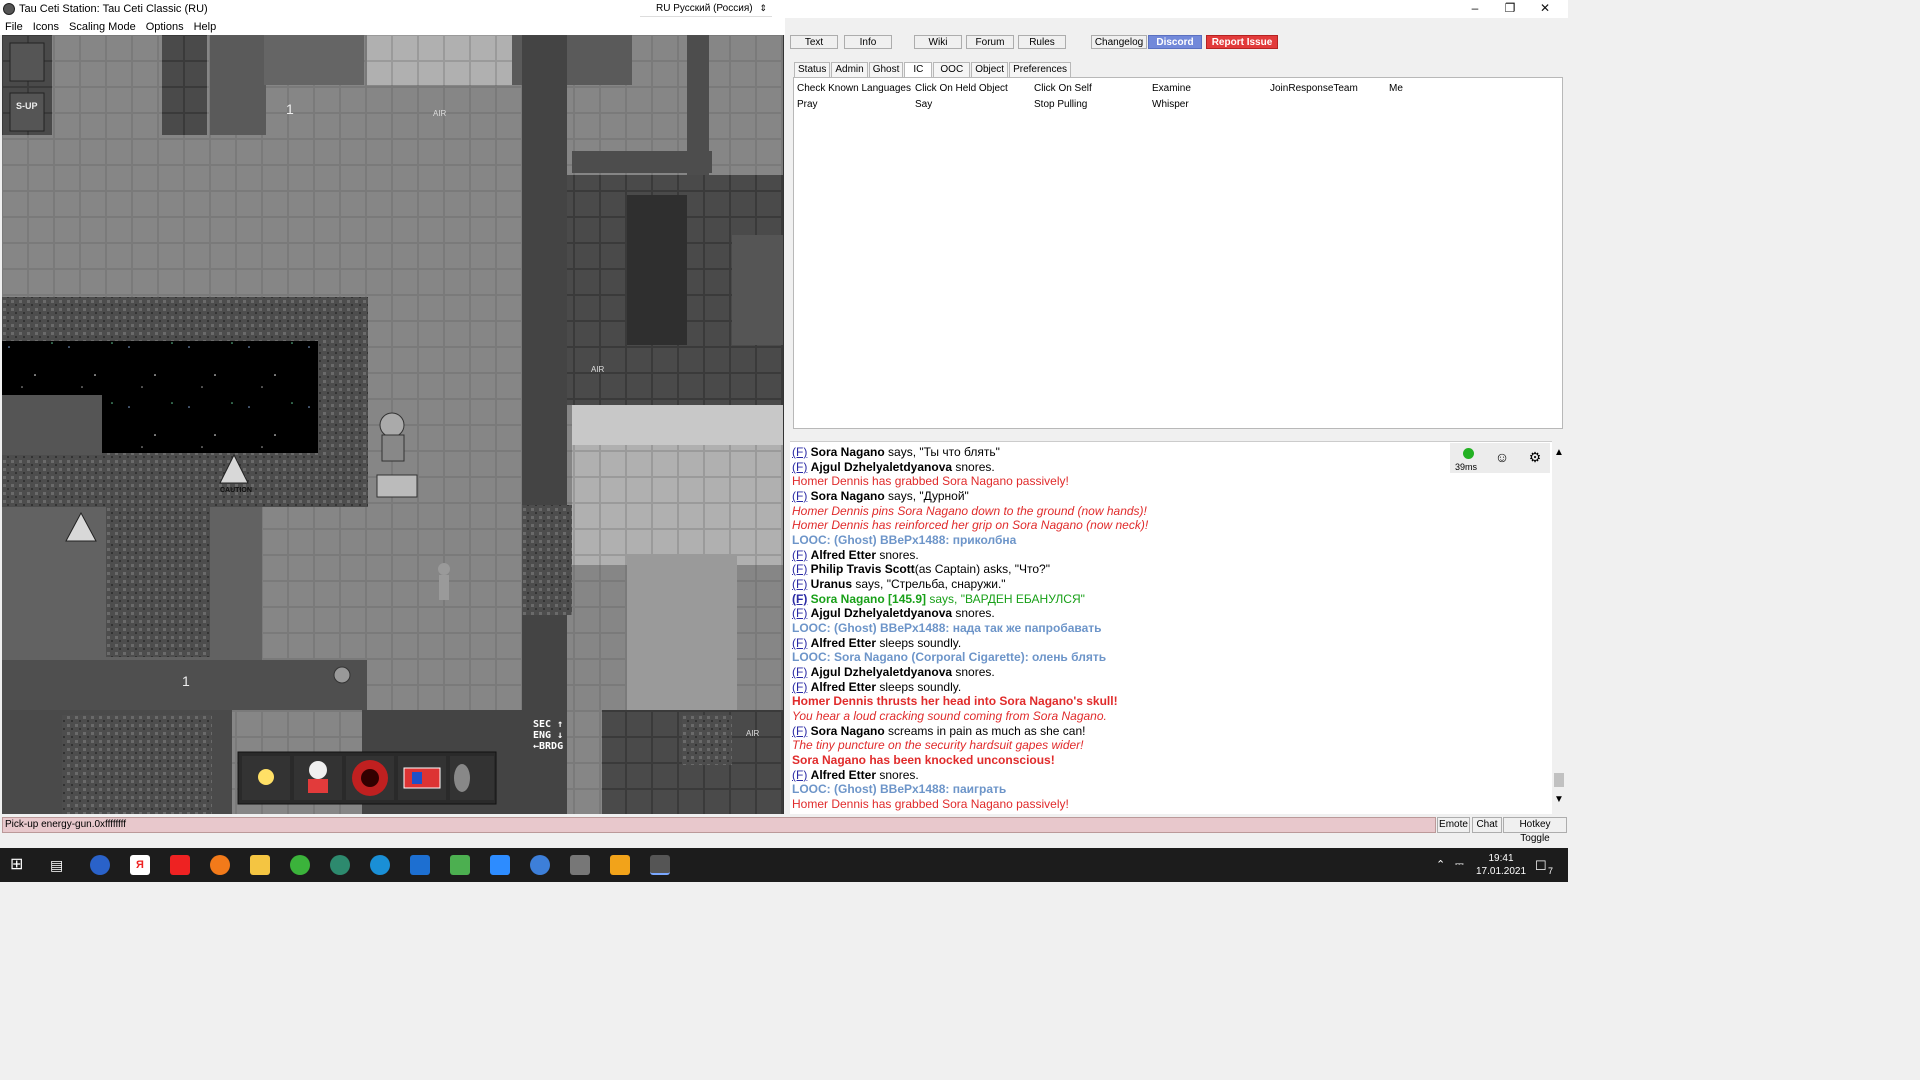  I want to click on command-input: Pick-up energy-gun.0xffffffff, so click(719, 825).